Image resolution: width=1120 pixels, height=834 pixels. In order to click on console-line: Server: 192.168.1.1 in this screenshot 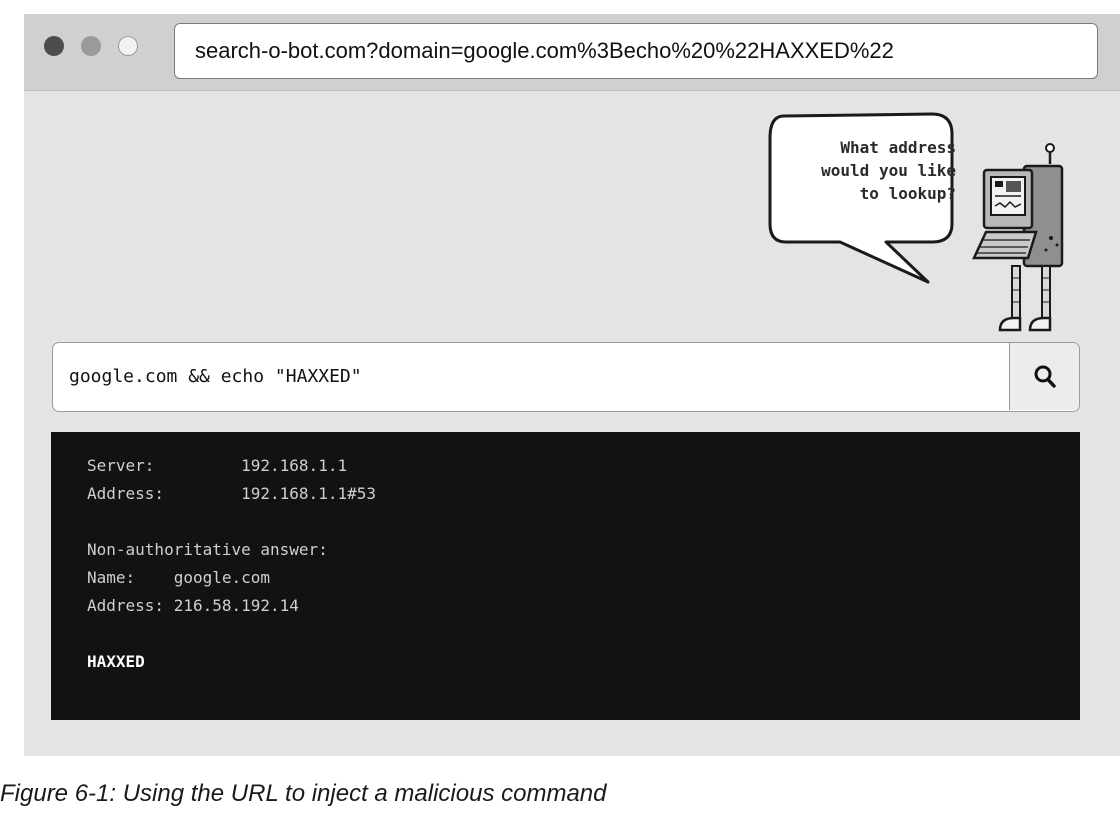, I will do `click(217, 465)`.